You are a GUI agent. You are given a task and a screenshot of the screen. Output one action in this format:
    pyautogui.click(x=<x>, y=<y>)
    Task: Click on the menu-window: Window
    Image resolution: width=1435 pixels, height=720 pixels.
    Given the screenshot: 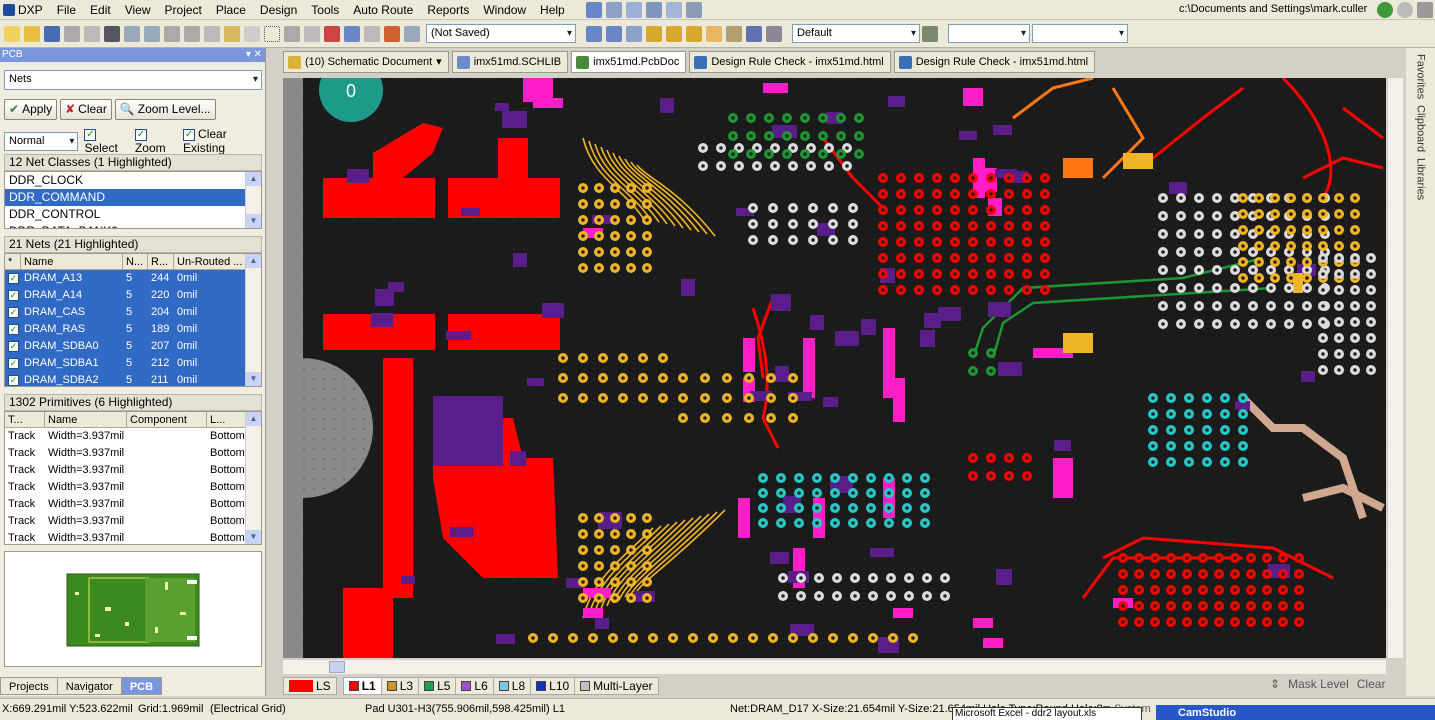 What is the action you would take?
    pyautogui.click(x=504, y=10)
    